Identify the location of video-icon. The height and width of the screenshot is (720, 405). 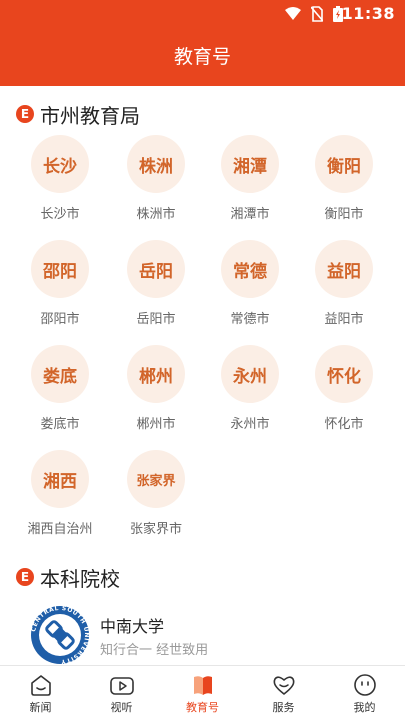
(121, 686).